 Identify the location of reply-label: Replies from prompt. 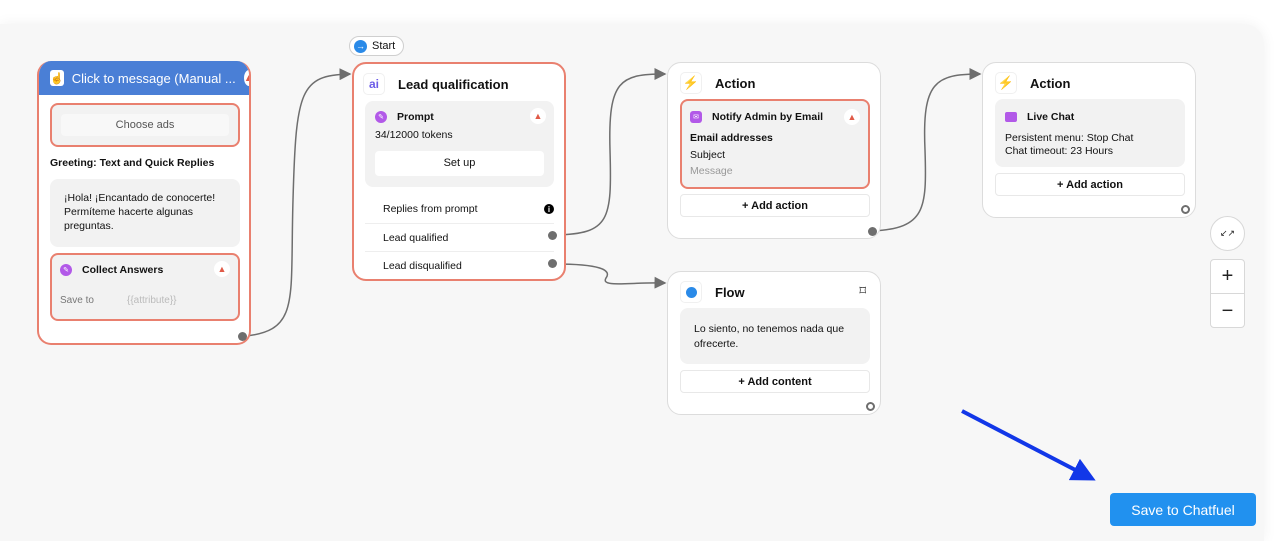
(430, 209).